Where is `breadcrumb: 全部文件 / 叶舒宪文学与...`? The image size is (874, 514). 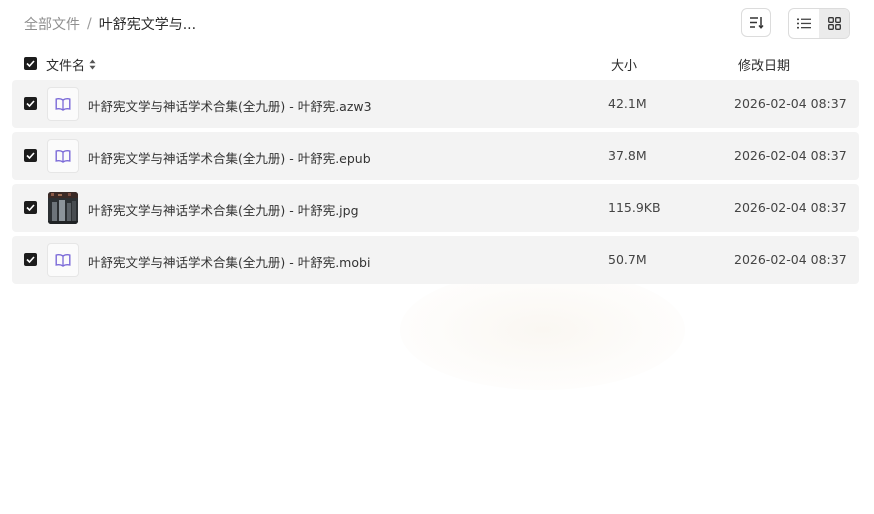 breadcrumb: 全部文件 / 叶舒宪文学与... is located at coordinates (110, 24).